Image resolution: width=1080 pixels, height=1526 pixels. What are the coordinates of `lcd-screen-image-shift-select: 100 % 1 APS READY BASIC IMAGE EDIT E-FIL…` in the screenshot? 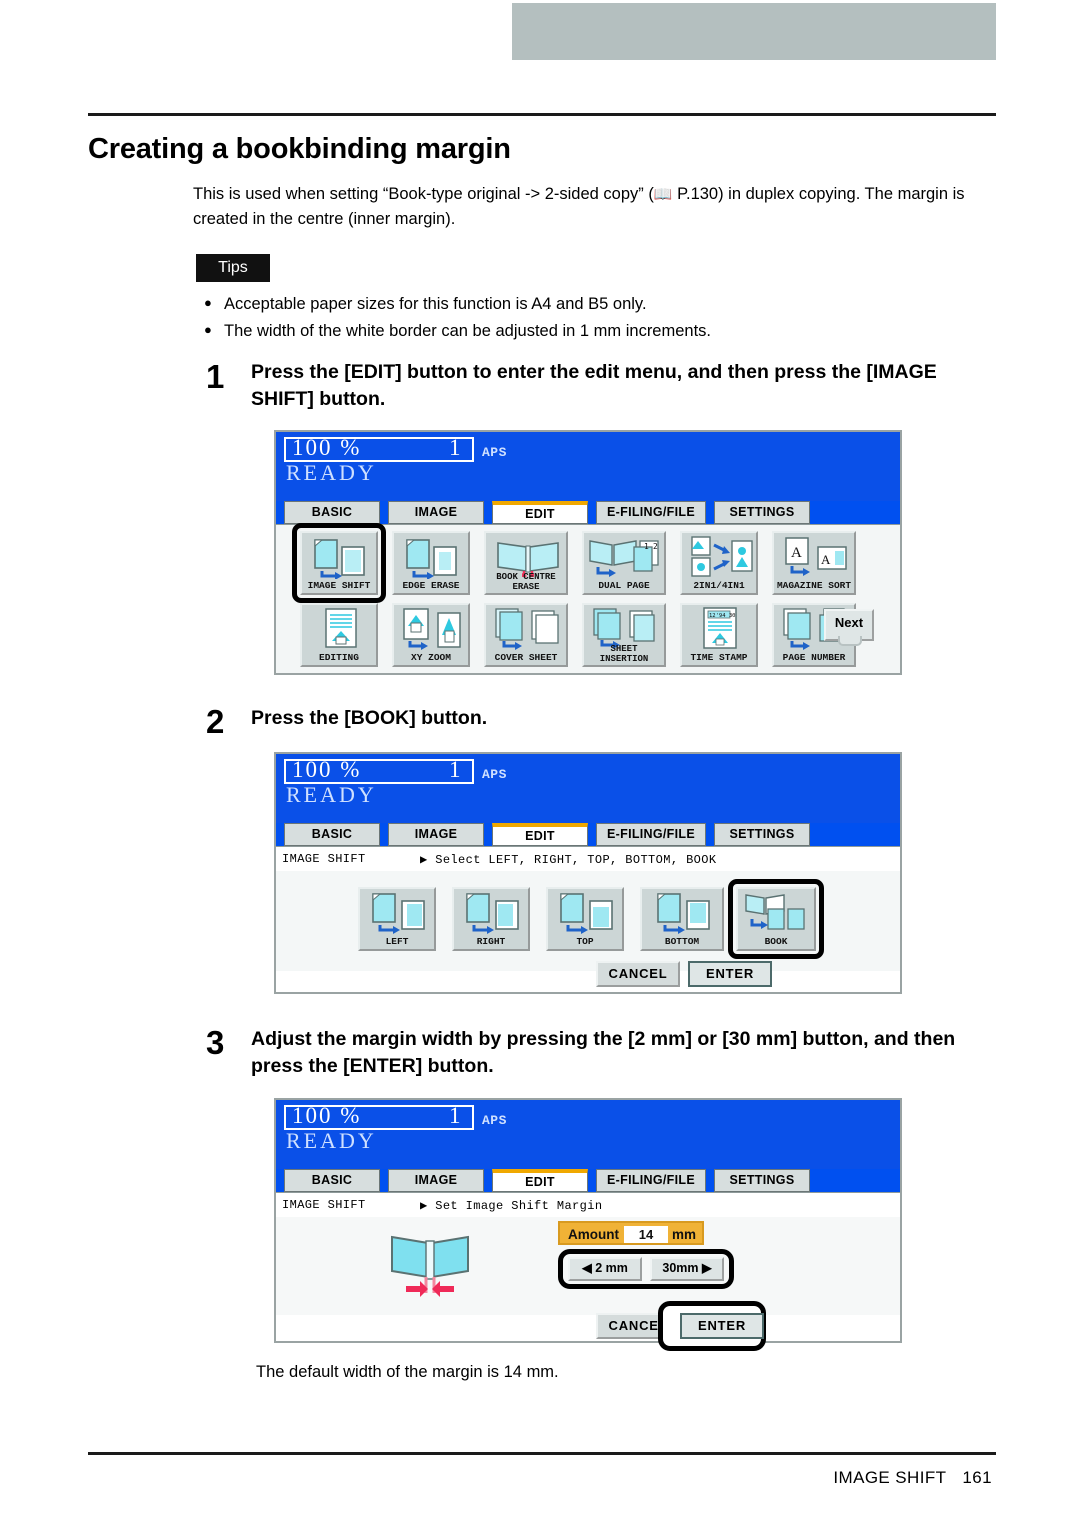 It's located at (588, 873).